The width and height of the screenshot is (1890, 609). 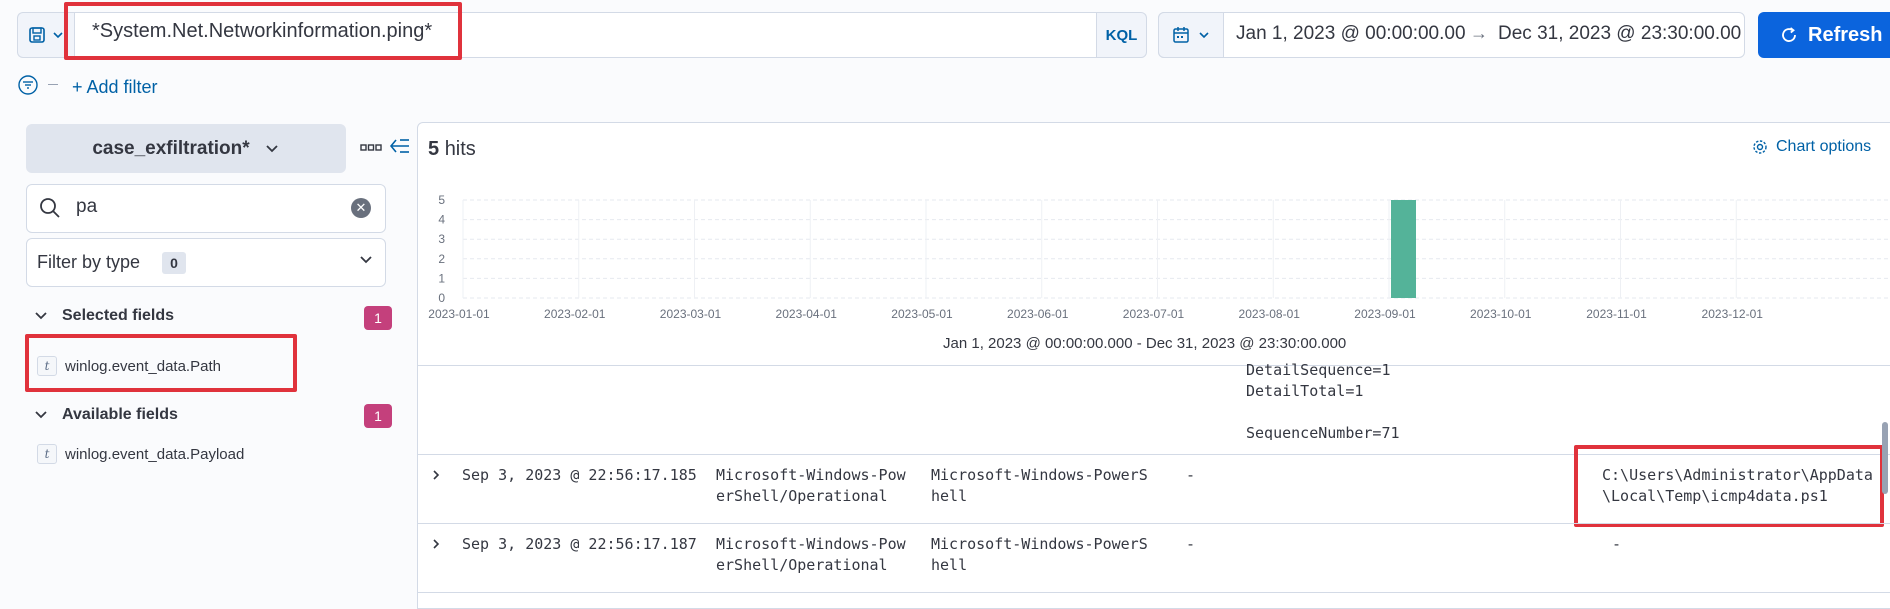 What do you see at coordinates (575, 314) in the screenshot?
I see `x-tick-label: 2023-02-01` at bounding box center [575, 314].